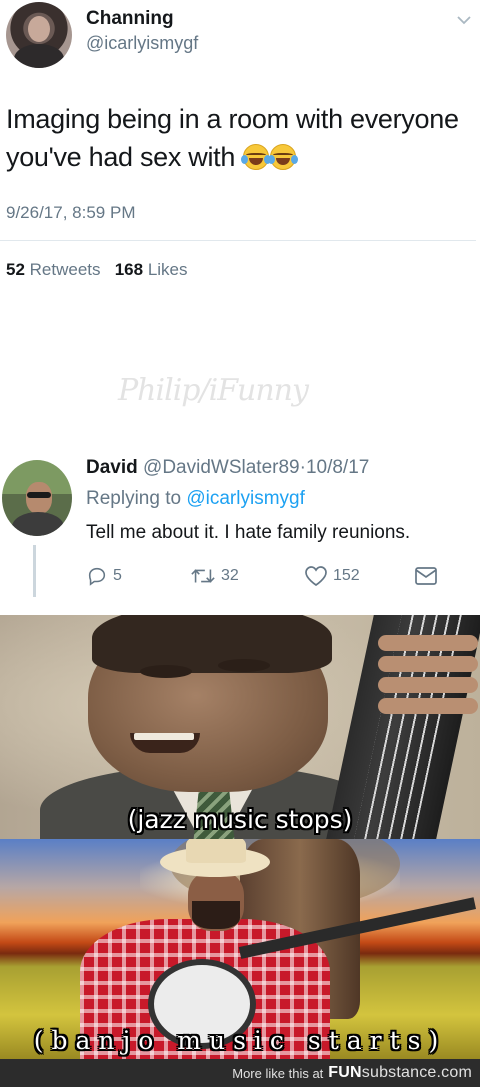 The width and height of the screenshot is (480, 1087). What do you see at coordinates (39, 35) in the screenshot?
I see `avatar` at bounding box center [39, 35].